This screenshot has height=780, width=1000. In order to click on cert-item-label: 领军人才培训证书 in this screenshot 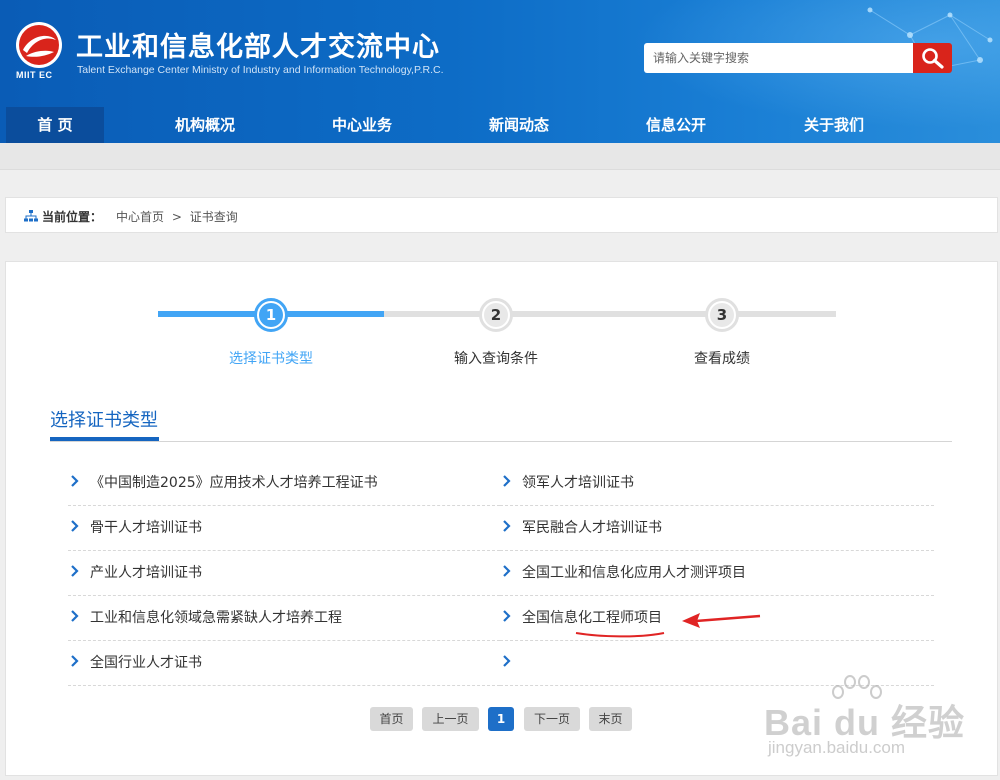, I will do `click(578, 483)`.